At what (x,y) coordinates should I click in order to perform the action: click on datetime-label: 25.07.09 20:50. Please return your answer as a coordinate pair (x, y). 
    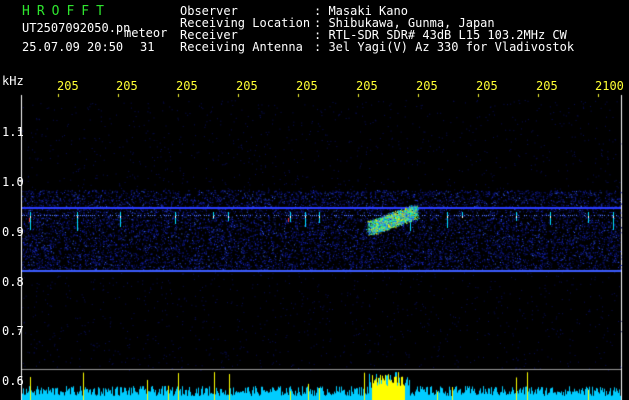
    Looking at the image, I should click on (73, 47).